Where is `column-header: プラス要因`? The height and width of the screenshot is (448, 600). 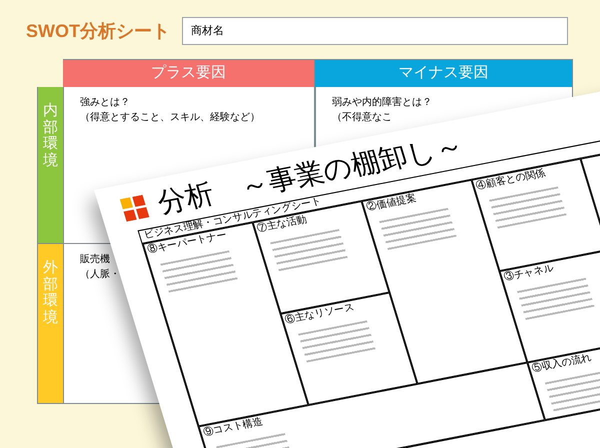
column-header: プラス要因 is located at coordinates (189, 73).